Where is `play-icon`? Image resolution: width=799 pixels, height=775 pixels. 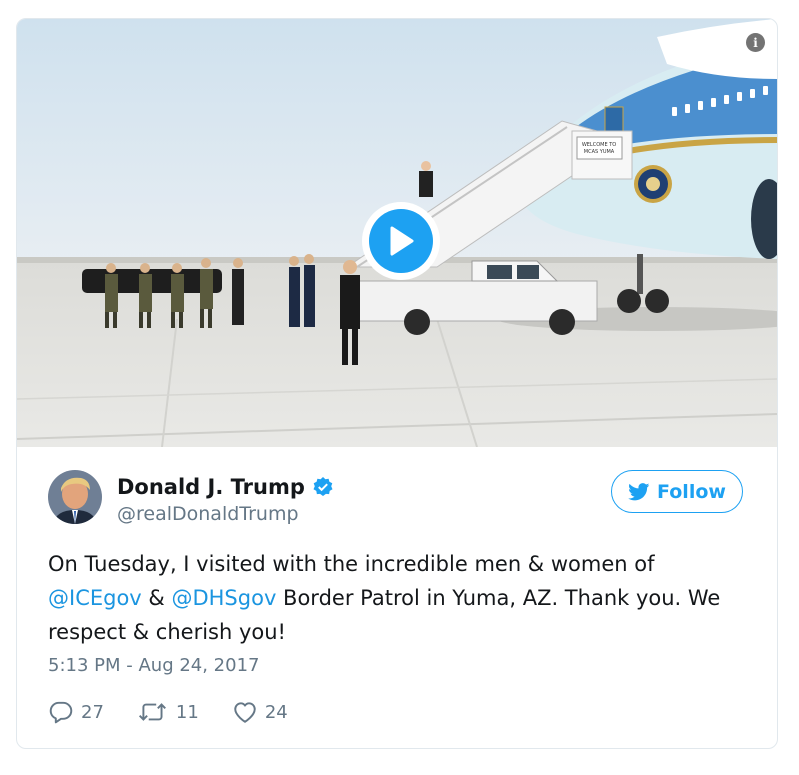
play-icon is located at coordinates (401, 241).